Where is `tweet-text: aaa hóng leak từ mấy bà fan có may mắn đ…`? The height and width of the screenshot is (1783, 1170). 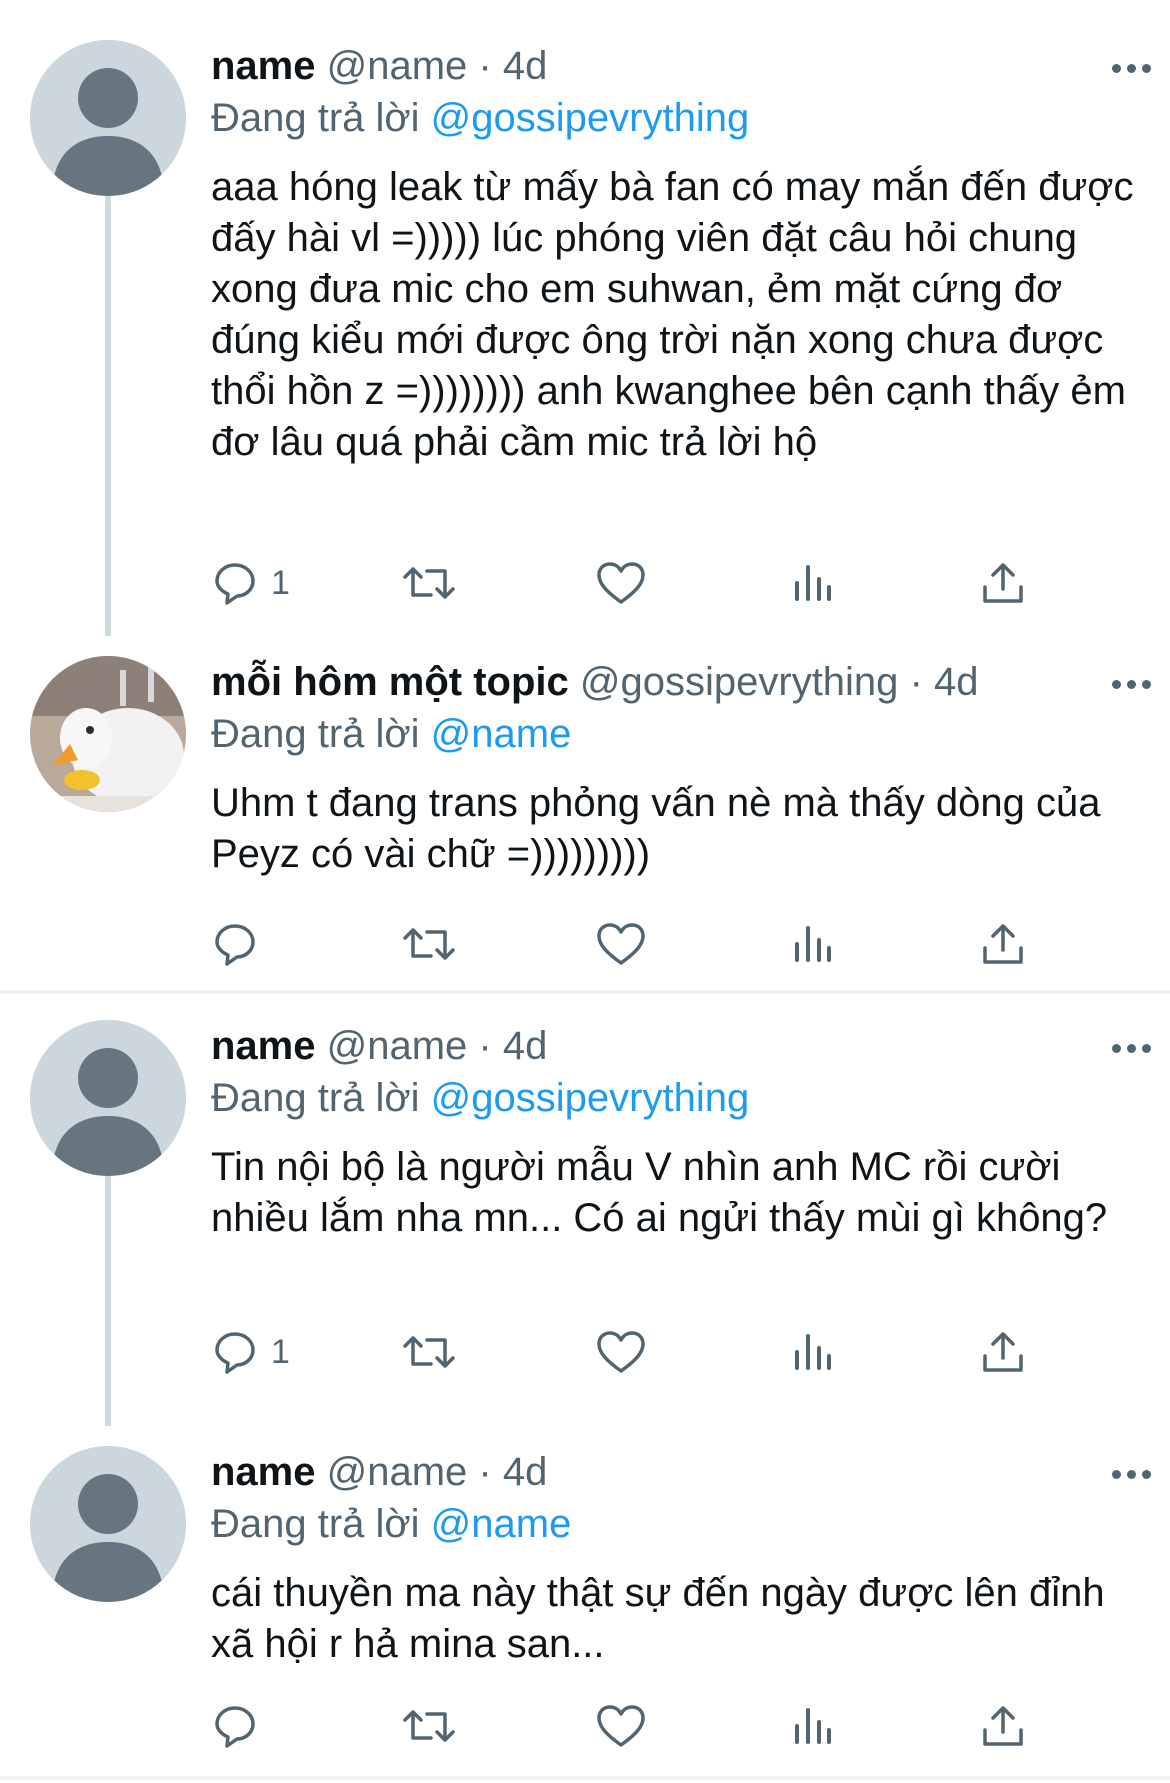 tweet-text: aaa hóng leak từ mấy bà fan có may mắn đ… is located at coordinates (672, 314).